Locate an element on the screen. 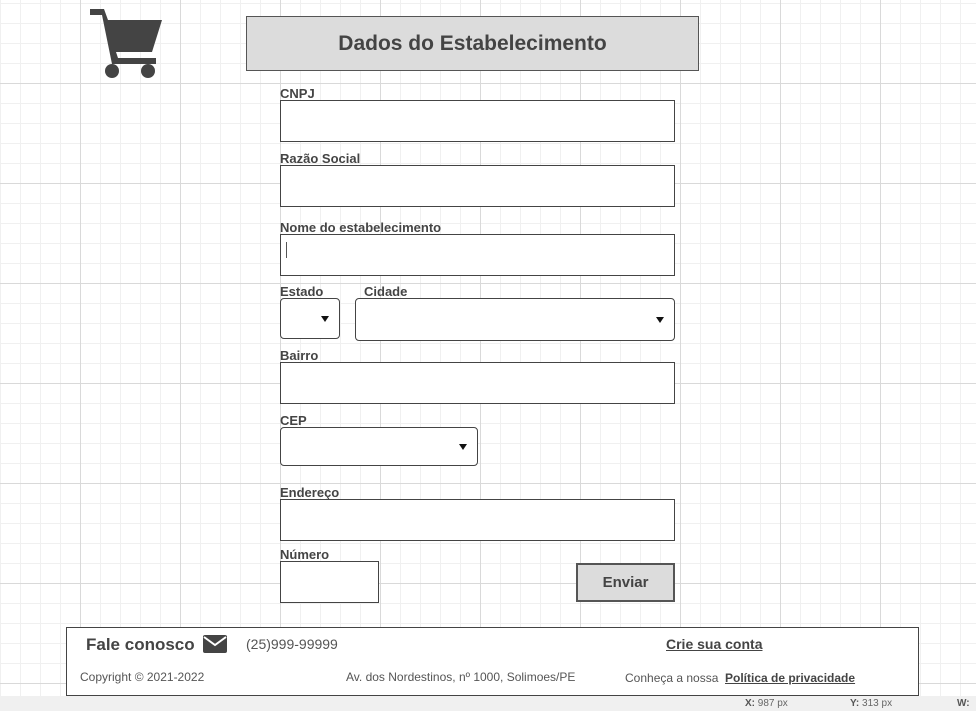 Image resolution: width=976 pixels, height=711 pixels. status-y: Y: 313 px is located at coordinates (871, 703).